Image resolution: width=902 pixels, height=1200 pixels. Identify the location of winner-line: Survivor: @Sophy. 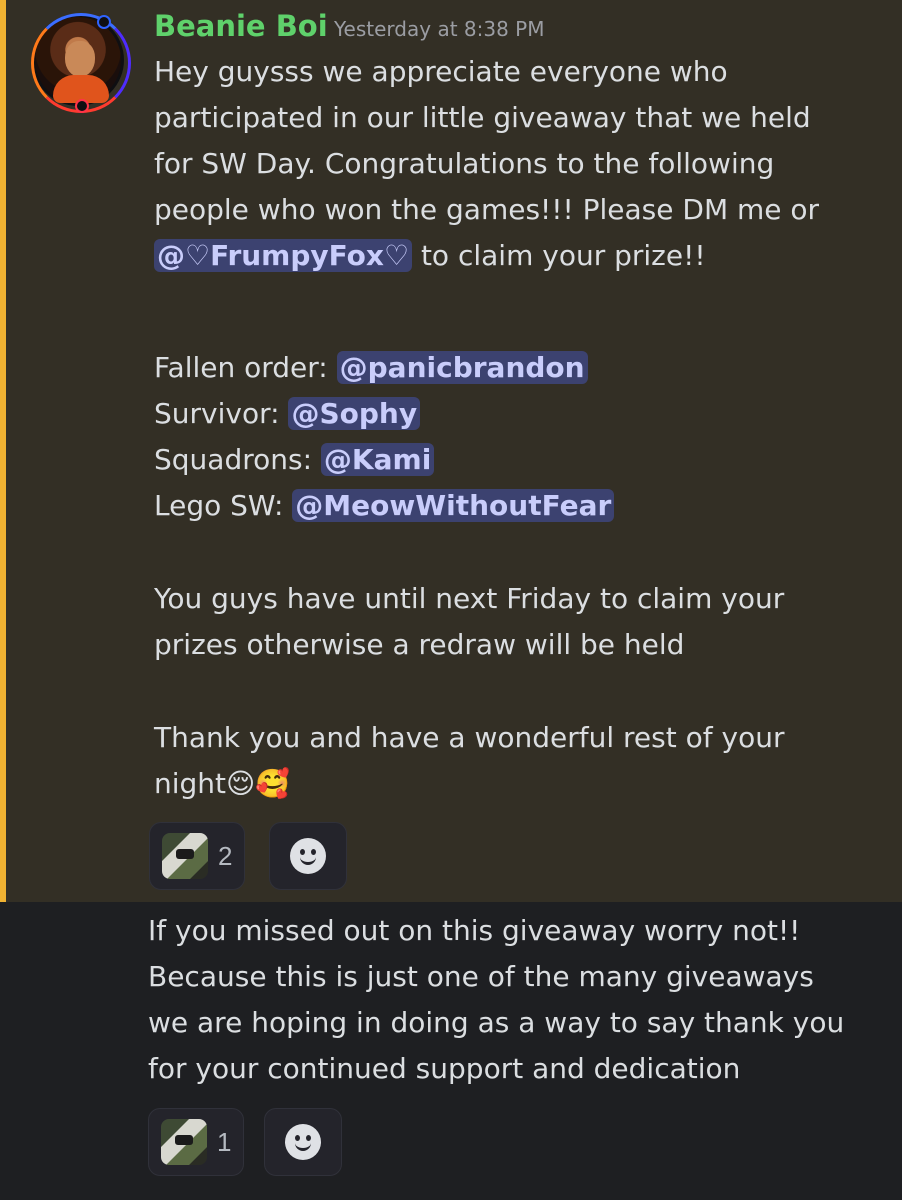
(287, 414).